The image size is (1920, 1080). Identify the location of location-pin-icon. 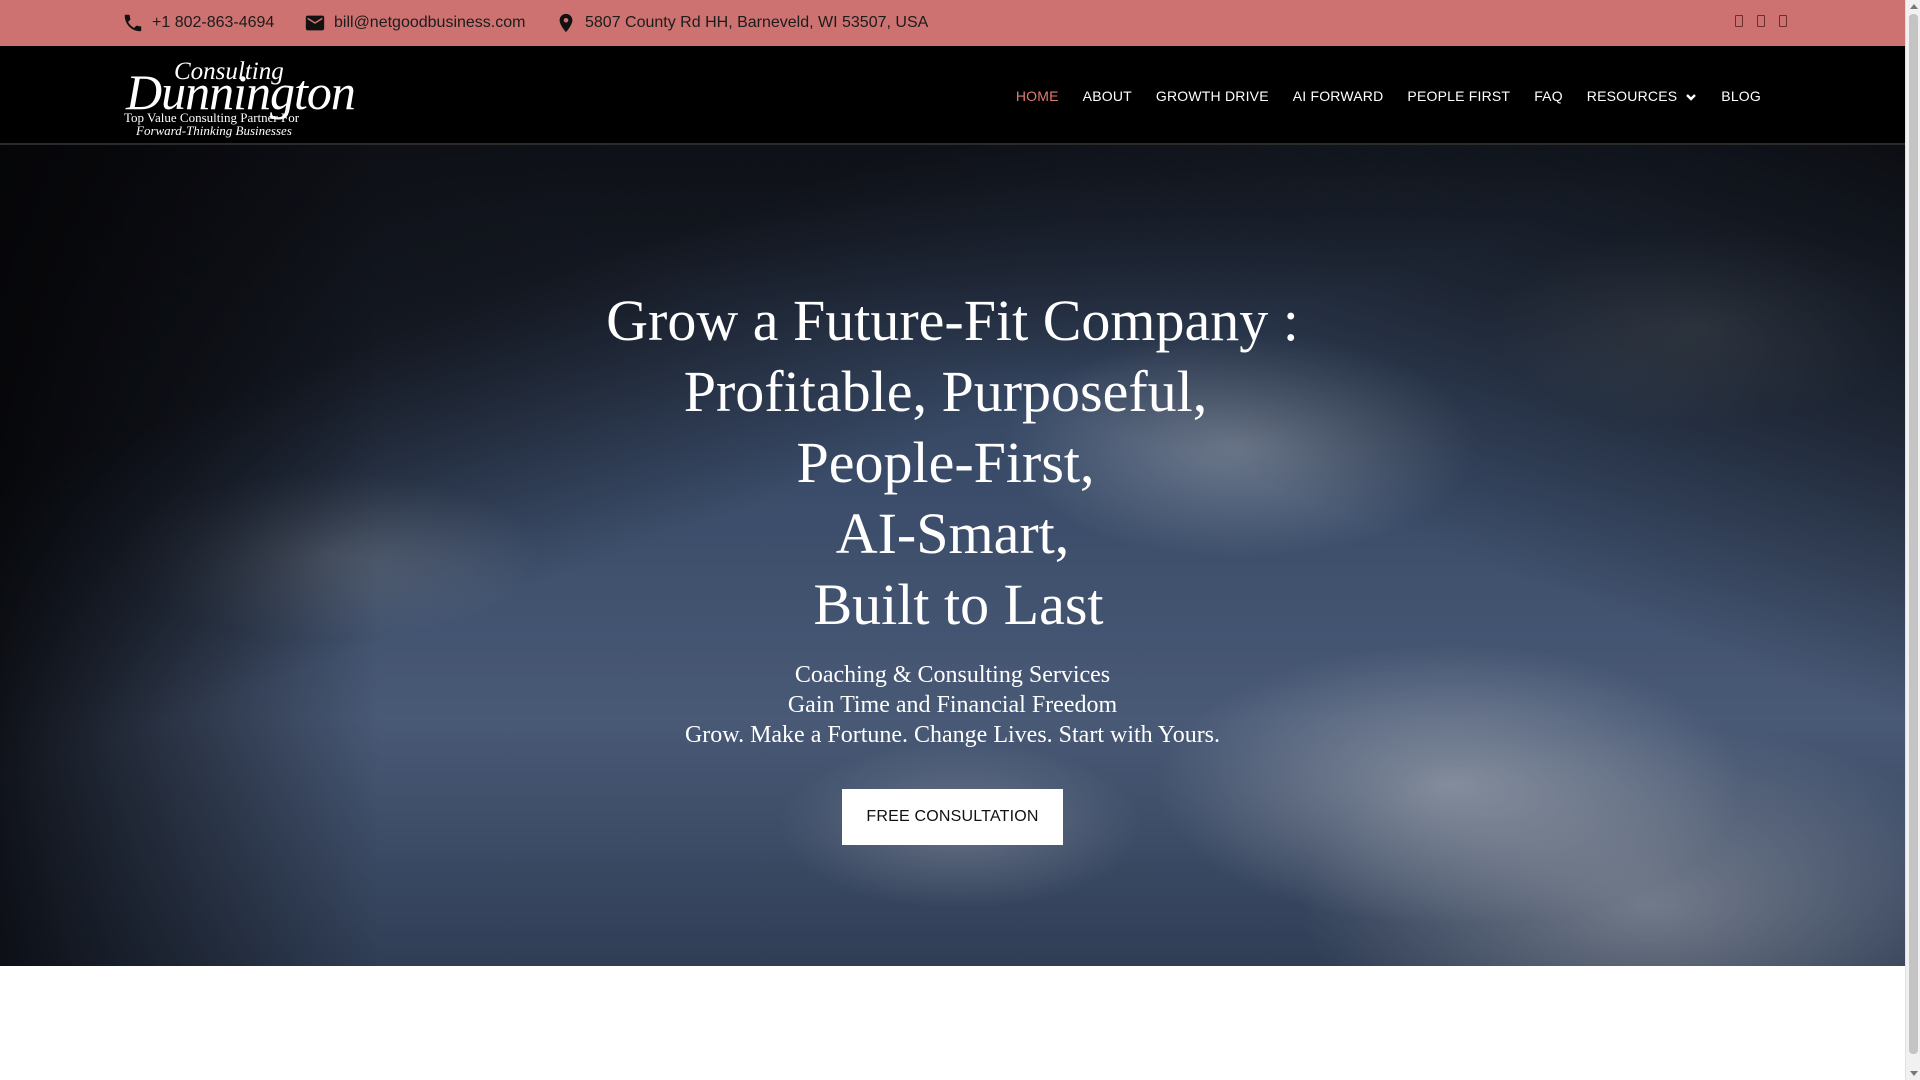
(566, 23).